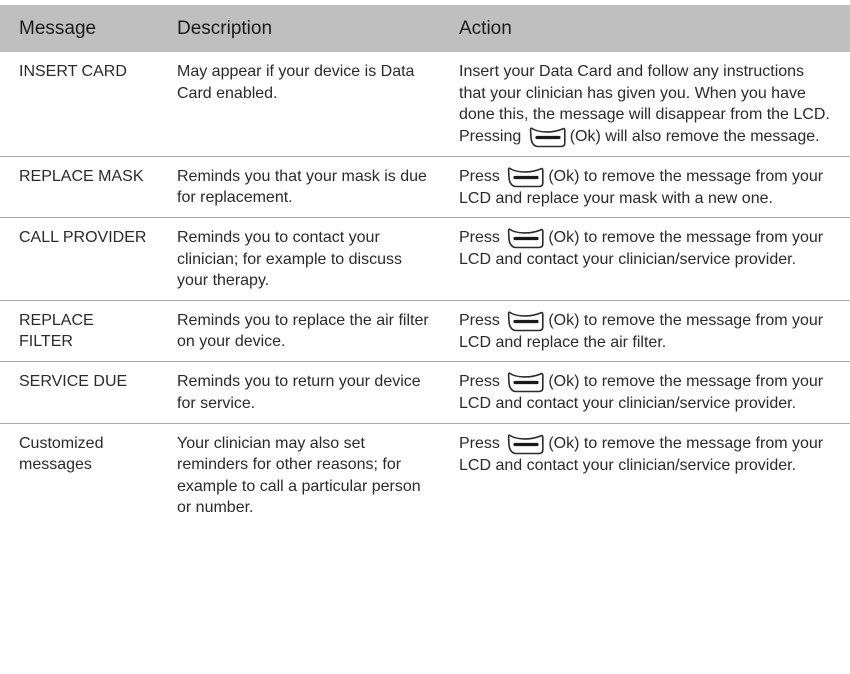  I want to click on table-header: Message Description Action, so click(425, 28).